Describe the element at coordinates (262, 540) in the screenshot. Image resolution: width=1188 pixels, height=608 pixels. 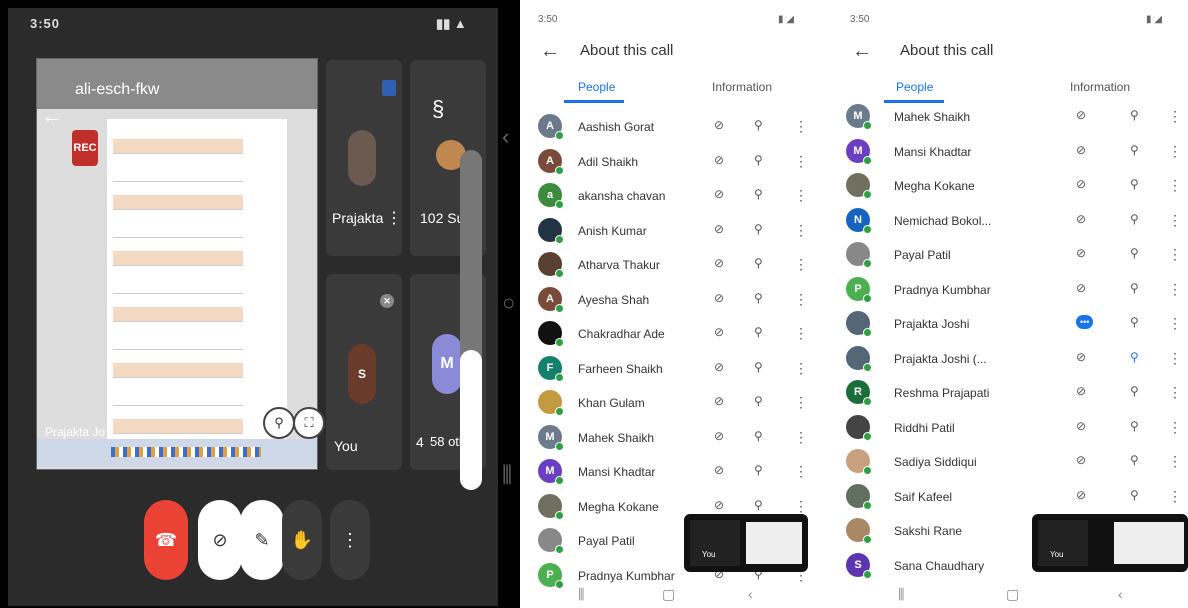
I see `mic-off-button: ✎` at that location.